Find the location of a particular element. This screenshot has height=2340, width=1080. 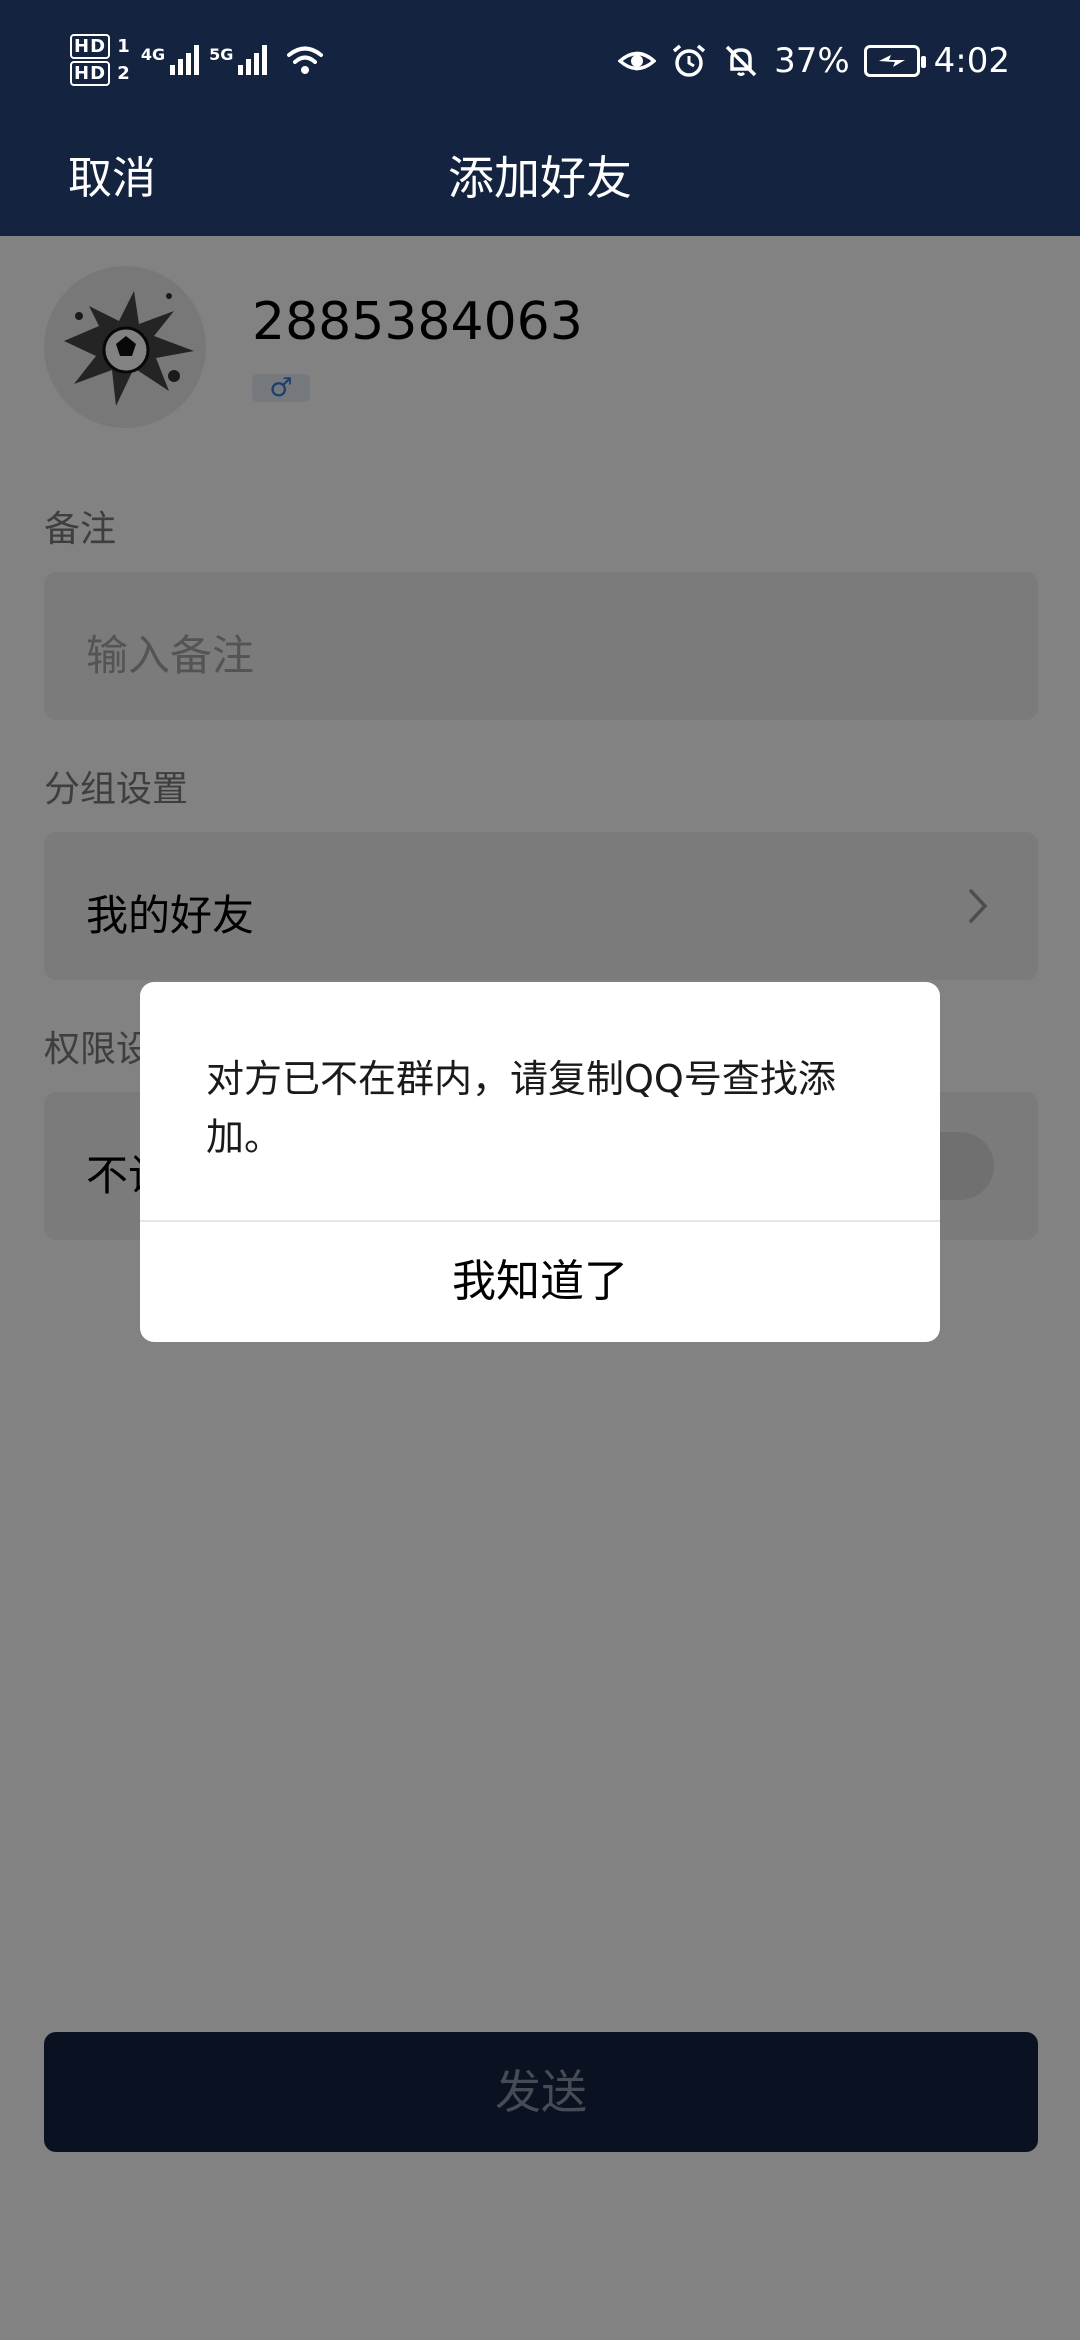

status-bar: HD 1 HD 2 4G 5G 37% 4:02 is located at coordinates (540, 59).